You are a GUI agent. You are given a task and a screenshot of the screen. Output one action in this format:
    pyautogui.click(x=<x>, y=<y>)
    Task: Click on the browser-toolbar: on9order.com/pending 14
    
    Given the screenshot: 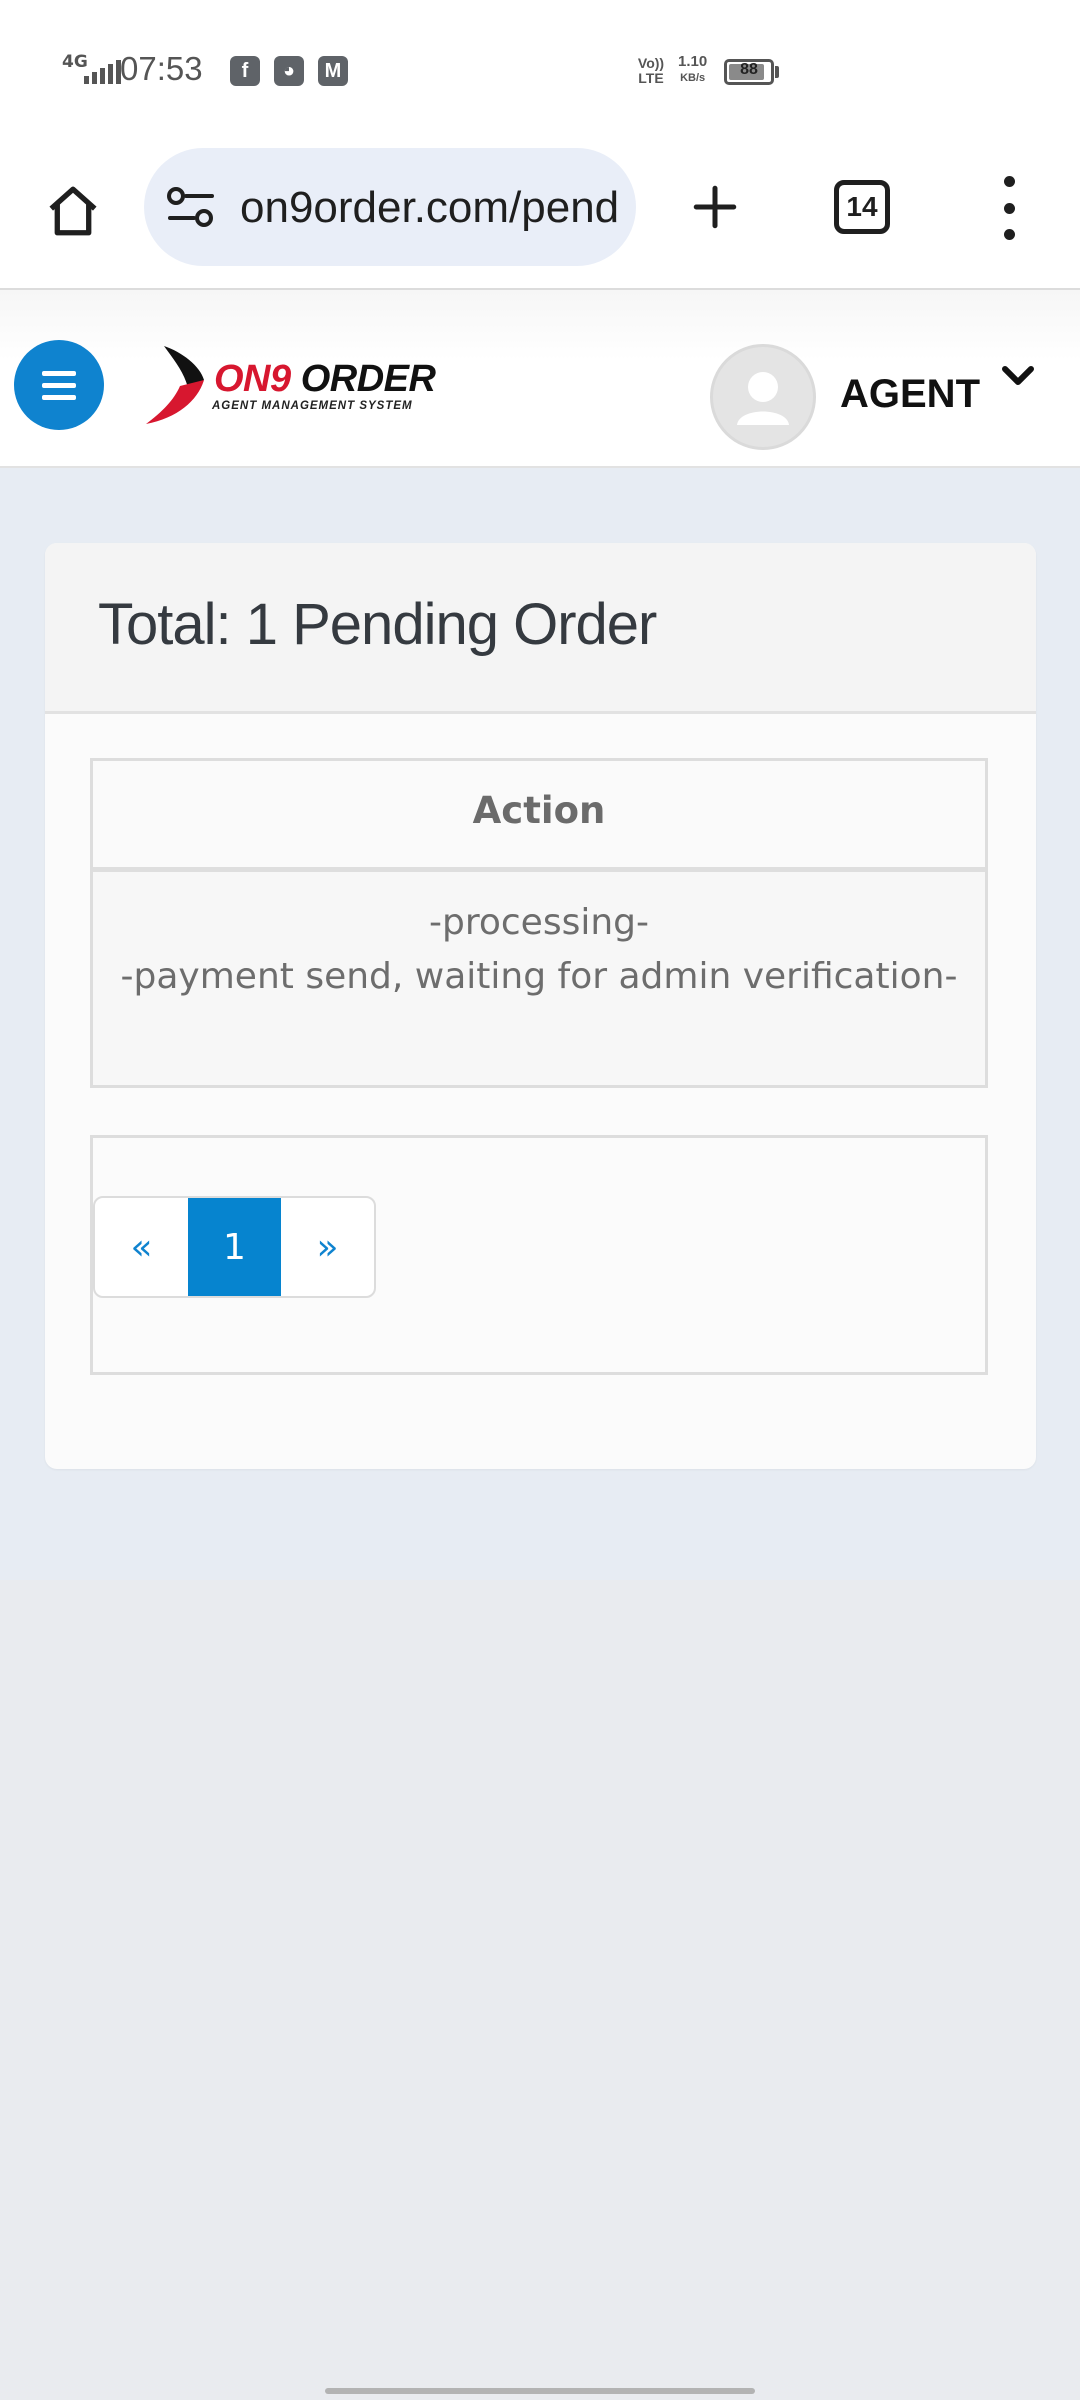 What is the action you would take?
    pyautogui.click(x=540, y=215)
    